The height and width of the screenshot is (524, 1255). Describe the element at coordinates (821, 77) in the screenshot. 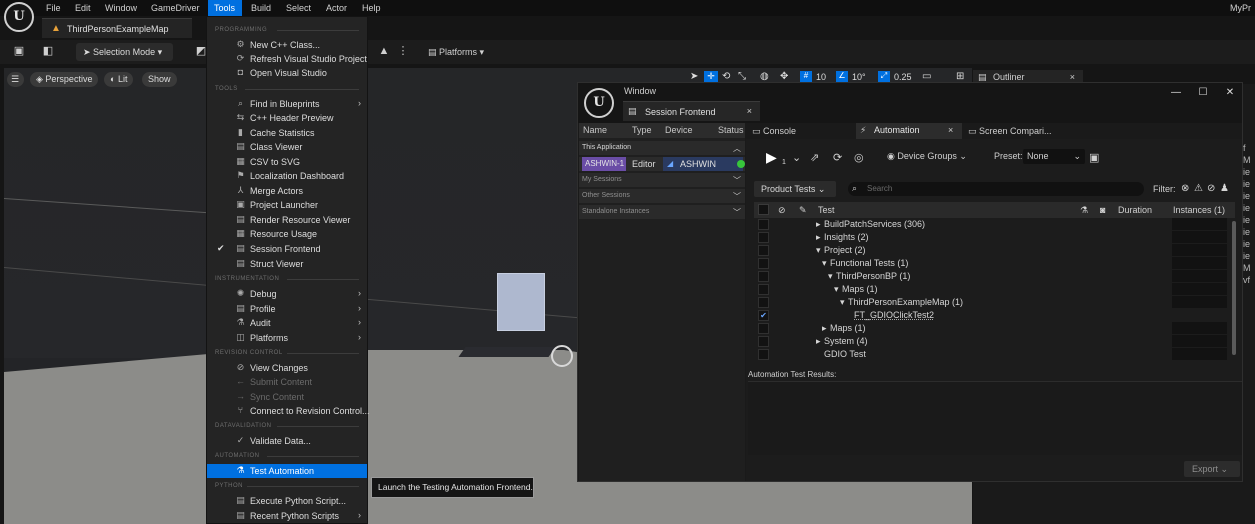

I see `grid-snap-value: 10` at that location.